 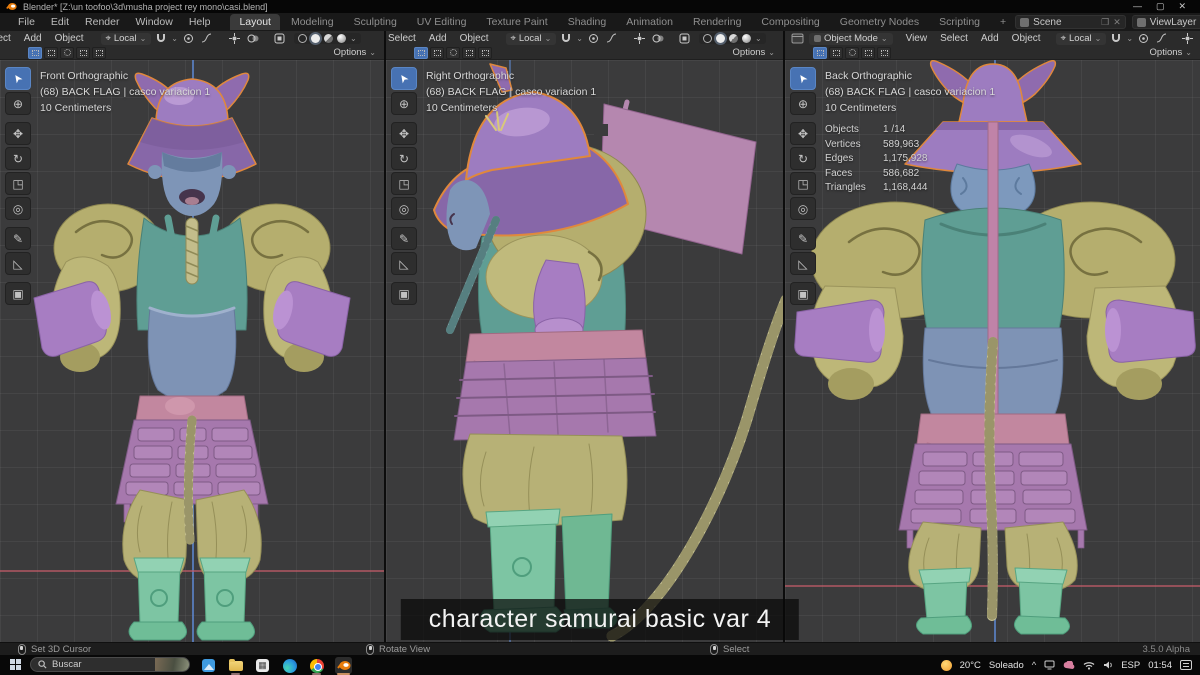 What do you see at coordinates (442, 22) in the screenshot?
I see `tab-uv-editing: UV Editing` at bounding box center [442, 22].